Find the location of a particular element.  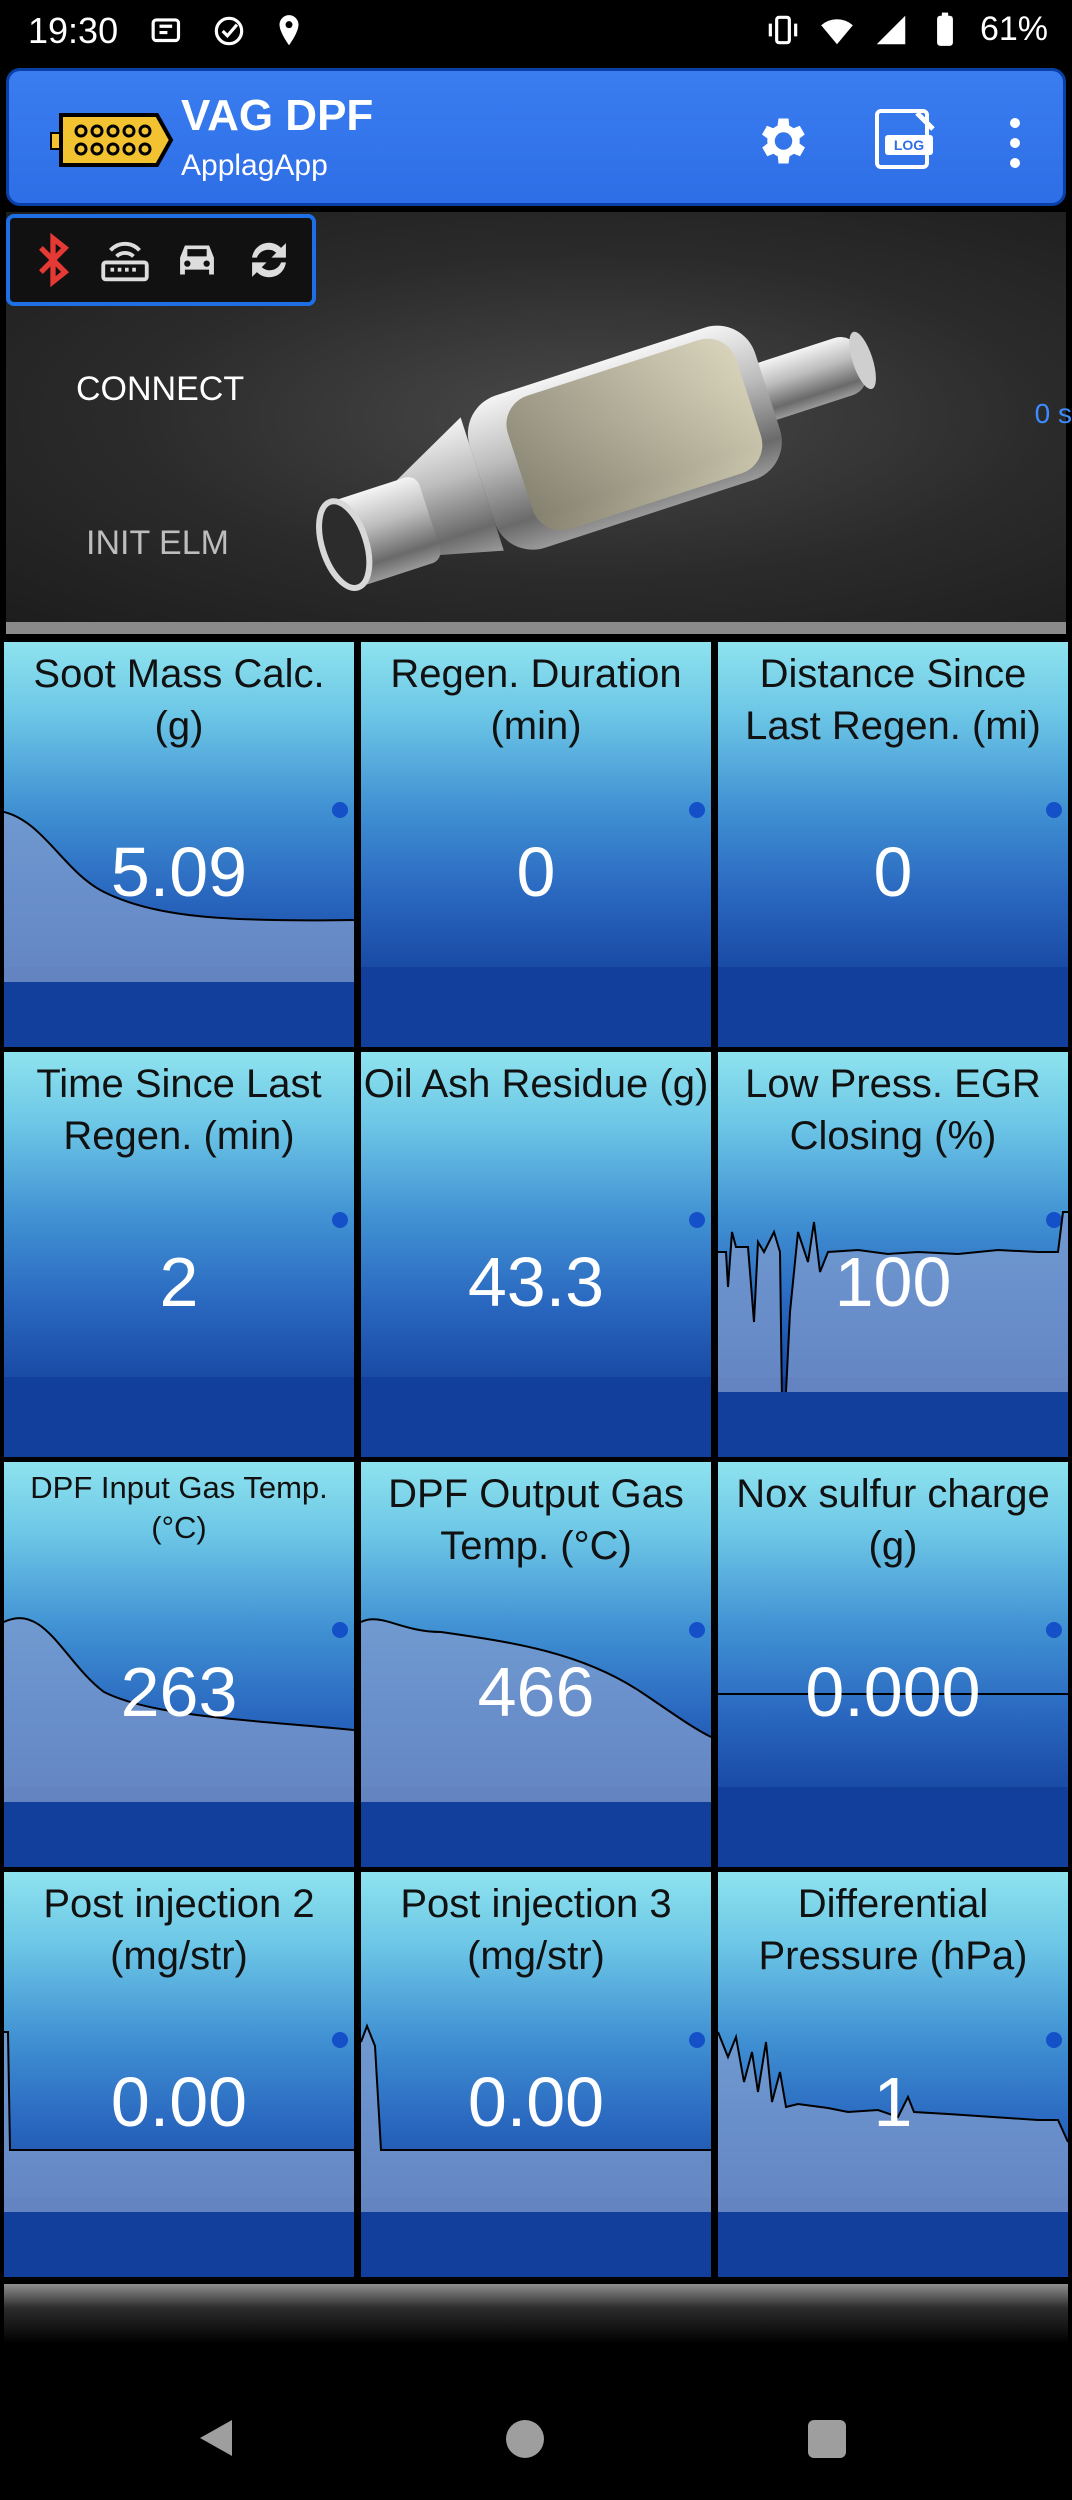

tile-value: 263 is located at coordinates (179, 1692).